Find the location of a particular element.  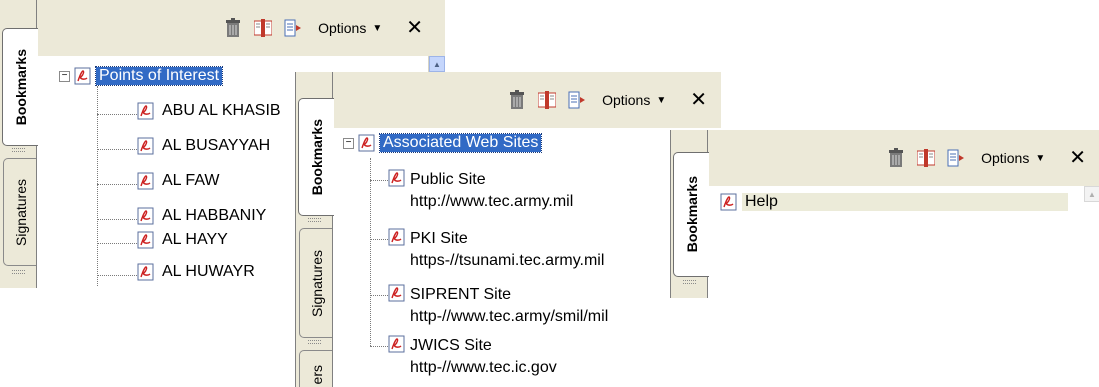

bookmark-item-title: SIPRENT Site is located at coordinates (461, 294).